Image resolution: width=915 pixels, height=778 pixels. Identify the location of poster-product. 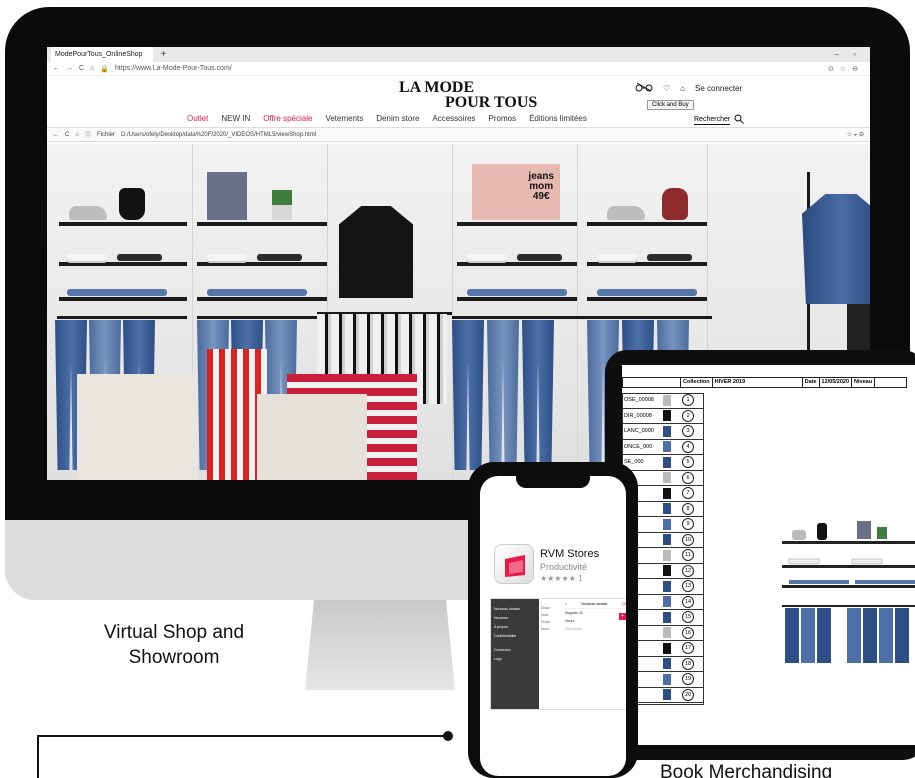
(227, 196).